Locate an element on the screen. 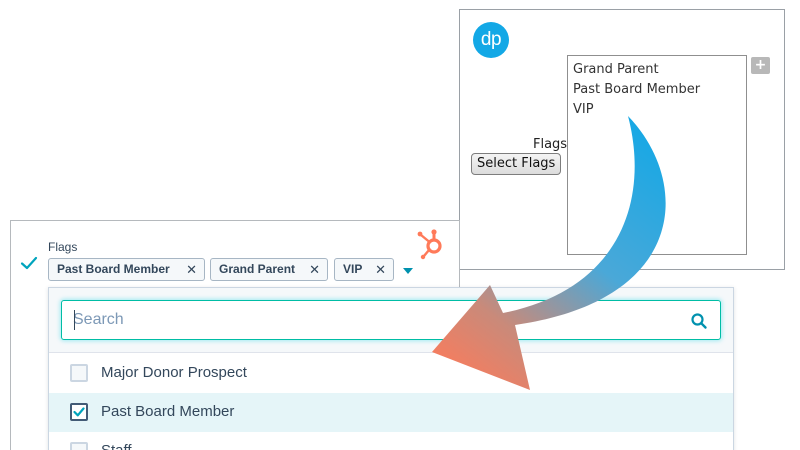 This screenshot has width=800, height=450. select-flags-button: Select Flags is located at coordinates (516, 164).